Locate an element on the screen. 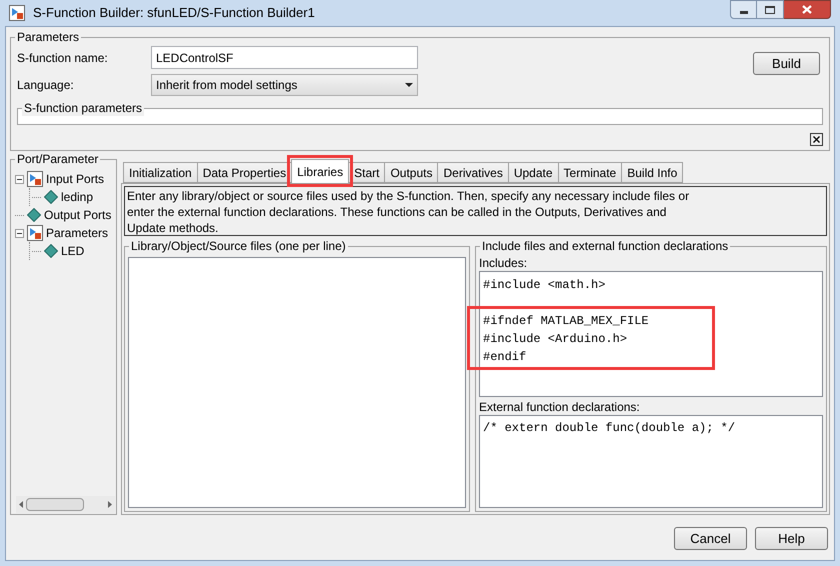 The image size is (840, 566). includes-field: #include <math.h> #ifndef MATLAB_MEX_FILE #include <Arduino.h> #endif is located at coordinates (651, 334).